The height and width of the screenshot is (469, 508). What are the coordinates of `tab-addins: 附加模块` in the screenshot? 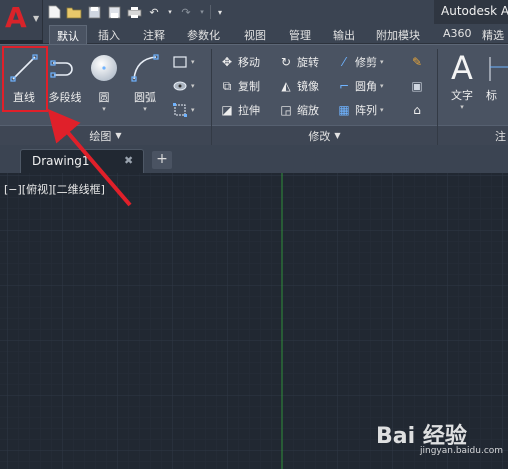 It's located at (398, 35).